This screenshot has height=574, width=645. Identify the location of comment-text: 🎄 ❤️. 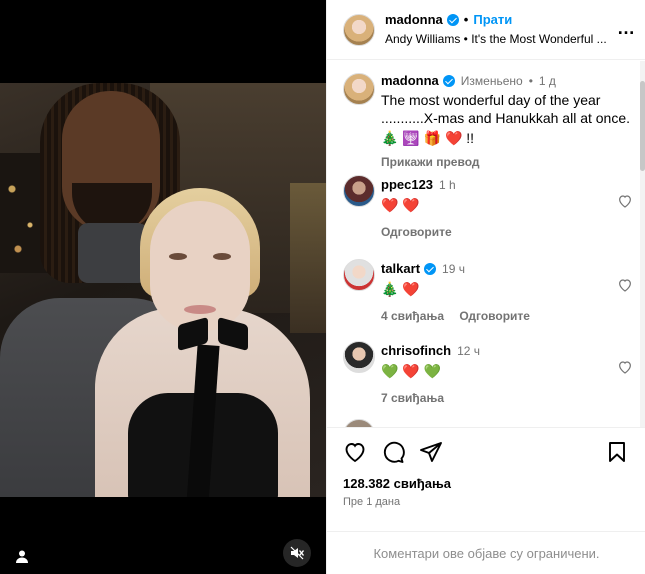
(400, 289).